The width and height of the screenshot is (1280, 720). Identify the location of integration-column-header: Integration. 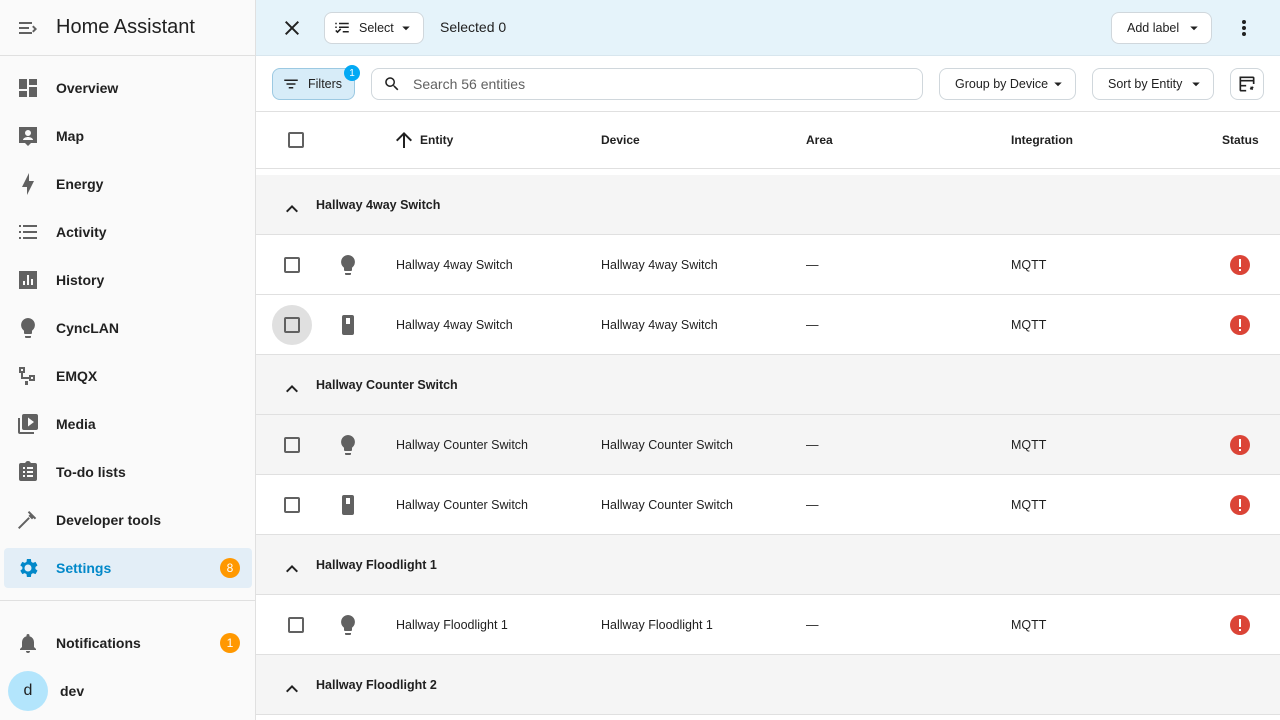
(1042, 140).